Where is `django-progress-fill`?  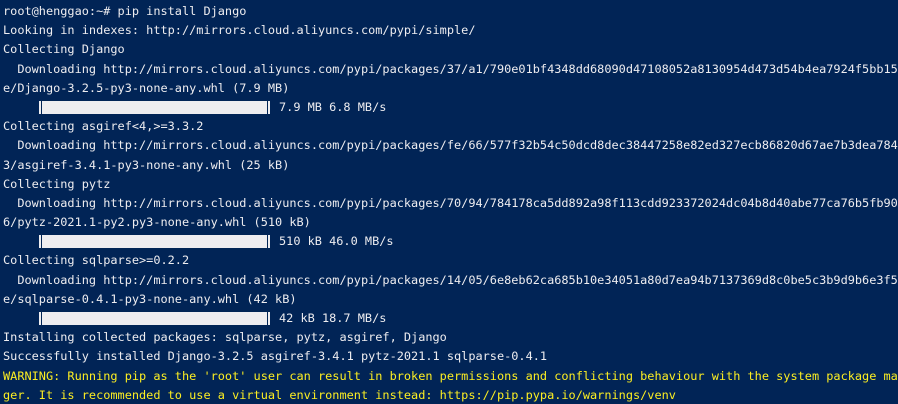
django-progress-fill is located at coordinates (154, 108).